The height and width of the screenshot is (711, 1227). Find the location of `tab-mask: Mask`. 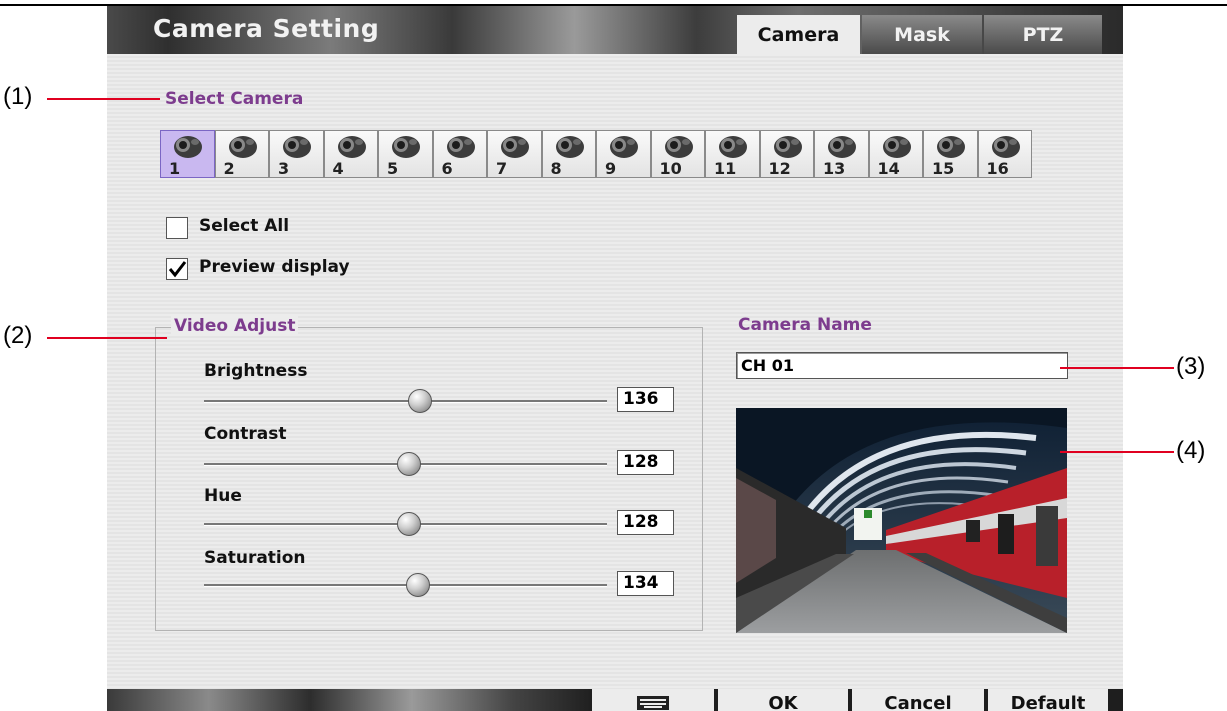

tab-mask: Mask is located at coordinates (922, 34).